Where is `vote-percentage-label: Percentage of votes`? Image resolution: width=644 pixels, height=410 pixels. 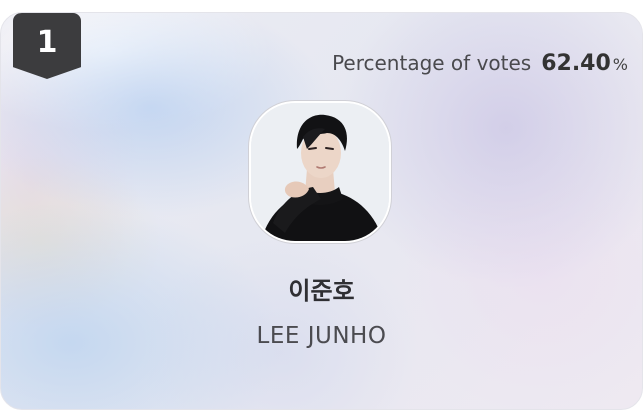 vote-percentage-label: Percentage of votes is located at coordinates (432, 63).